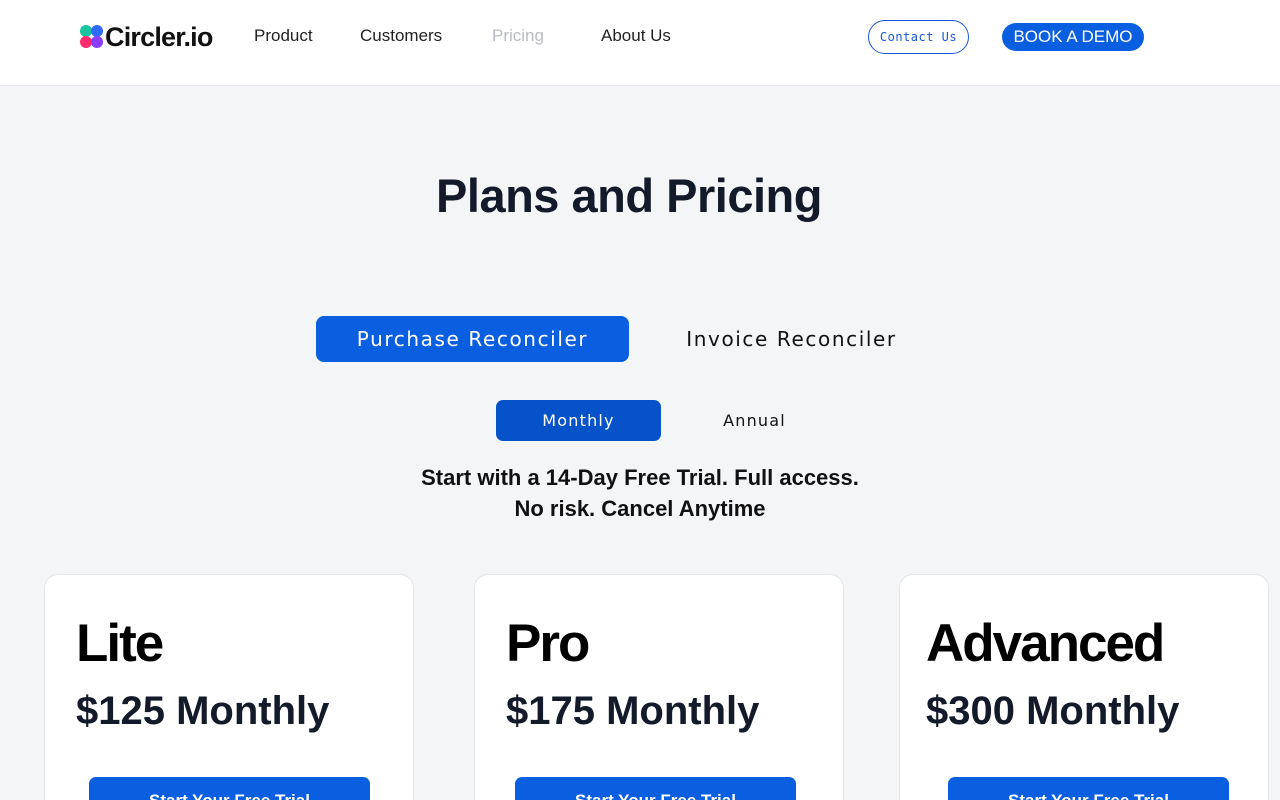  Describe the element at coordinates (918, 37) in the screenshot. I see `contact-us-button: Contact Us` at that location.